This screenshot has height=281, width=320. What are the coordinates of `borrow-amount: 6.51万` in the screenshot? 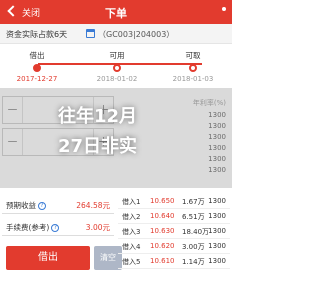 It's located at (193, 217).